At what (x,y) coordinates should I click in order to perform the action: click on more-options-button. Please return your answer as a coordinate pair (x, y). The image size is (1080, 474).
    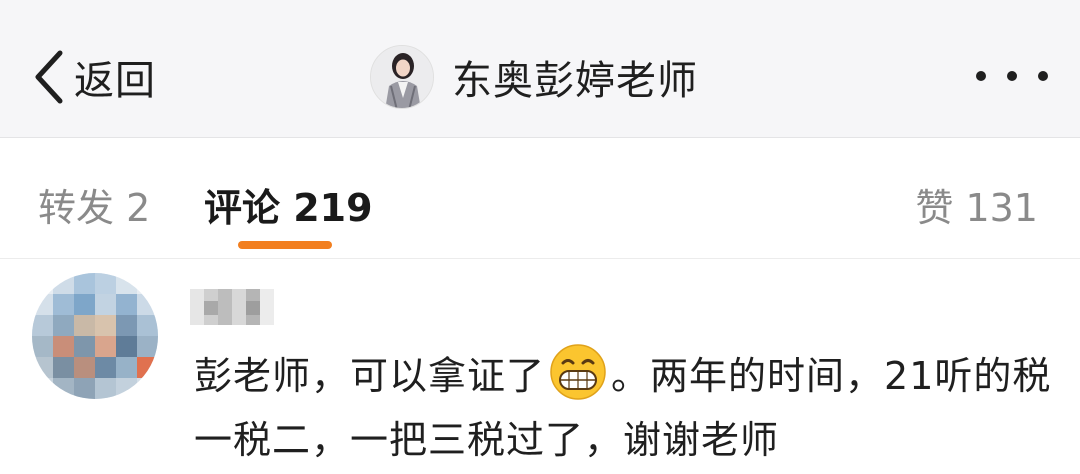
    Looking at the image, I should click on (1012, 76).